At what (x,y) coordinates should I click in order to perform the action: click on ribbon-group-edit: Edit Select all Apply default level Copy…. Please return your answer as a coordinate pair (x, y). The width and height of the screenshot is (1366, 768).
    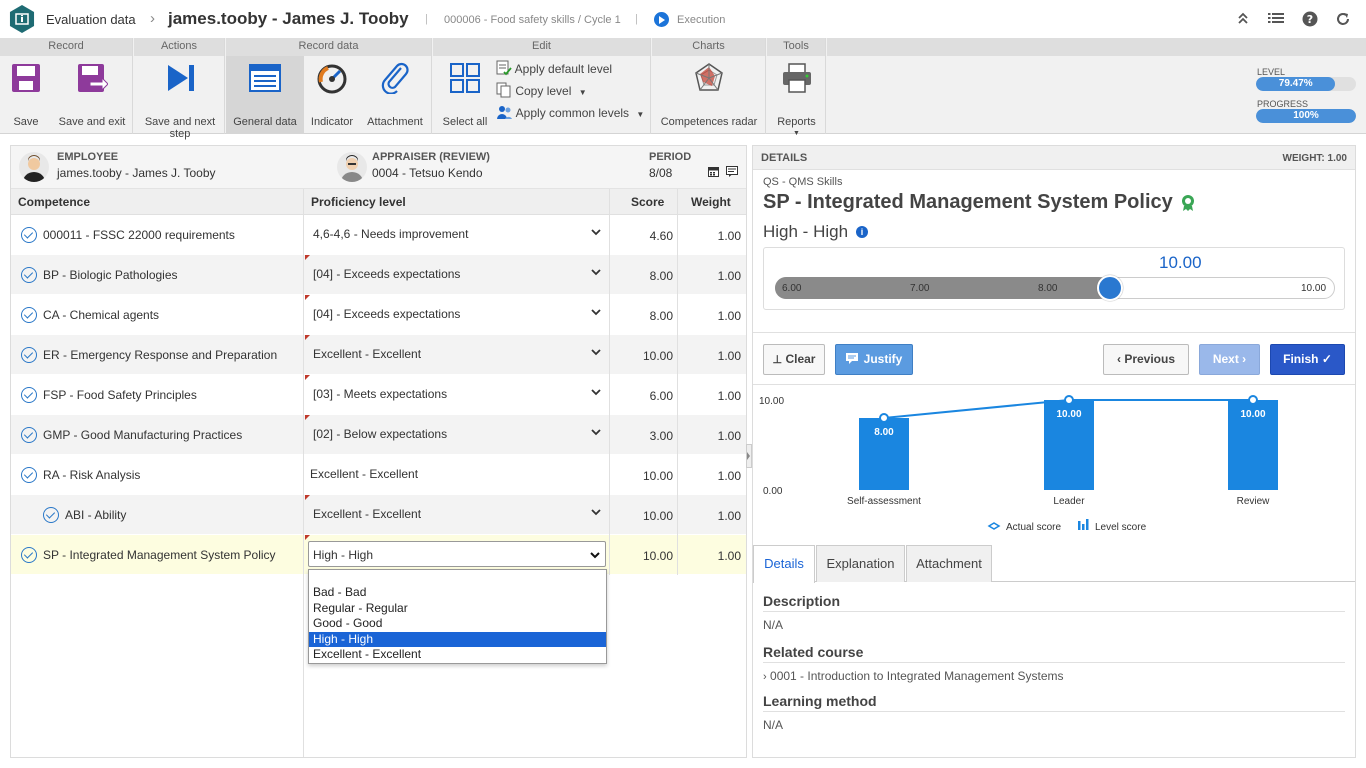
    Looking at the image, I should click on (542, 86).